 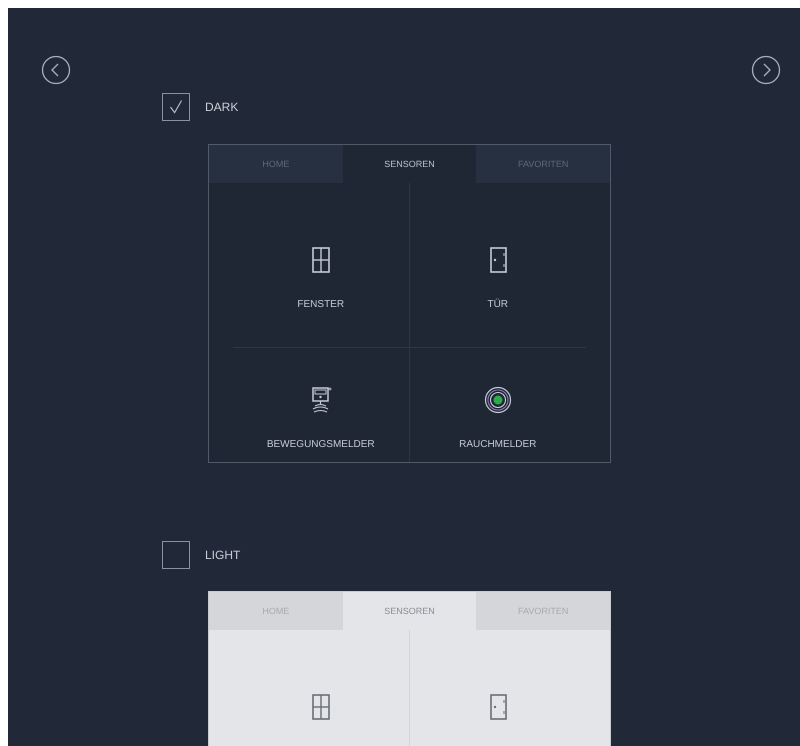 I want to click on forward-icon, so click(x=766, y=70).